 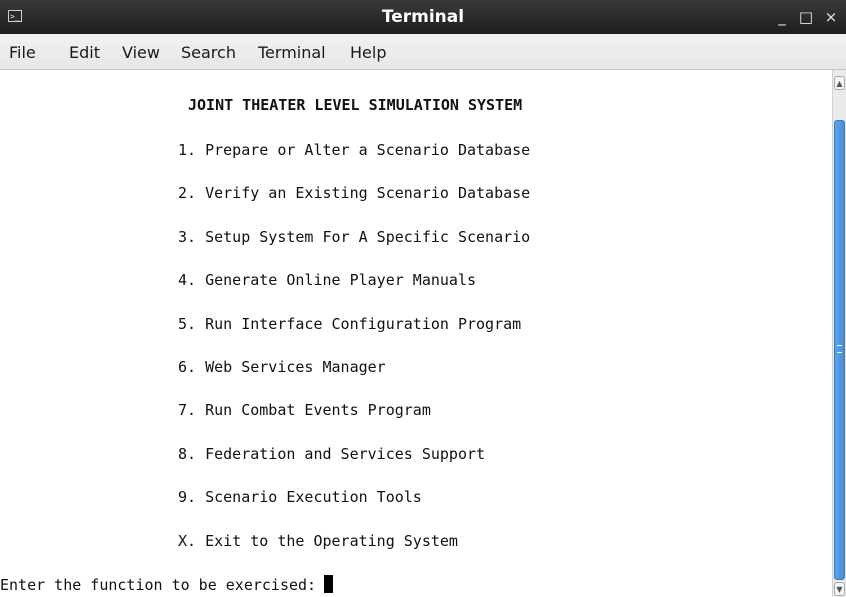 I want to click on option-1: 1. Prepare or Alter a Scenario Database, so click(x=354, y=150).